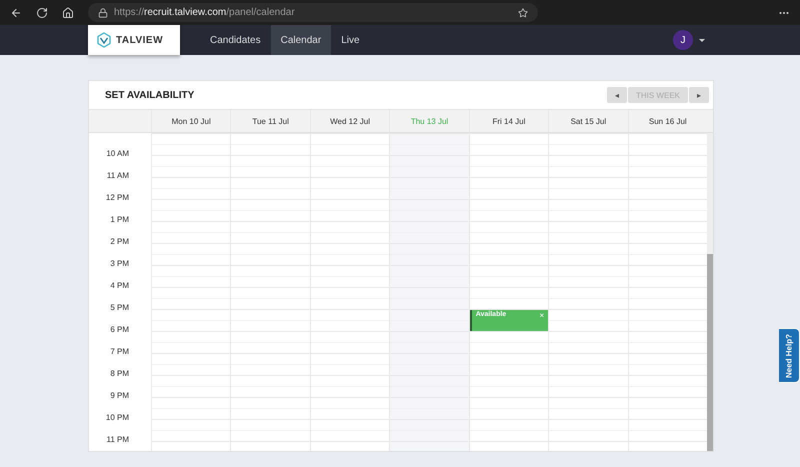  I want to click on day-heading: Fri 14 Jul, so click(508, 121).